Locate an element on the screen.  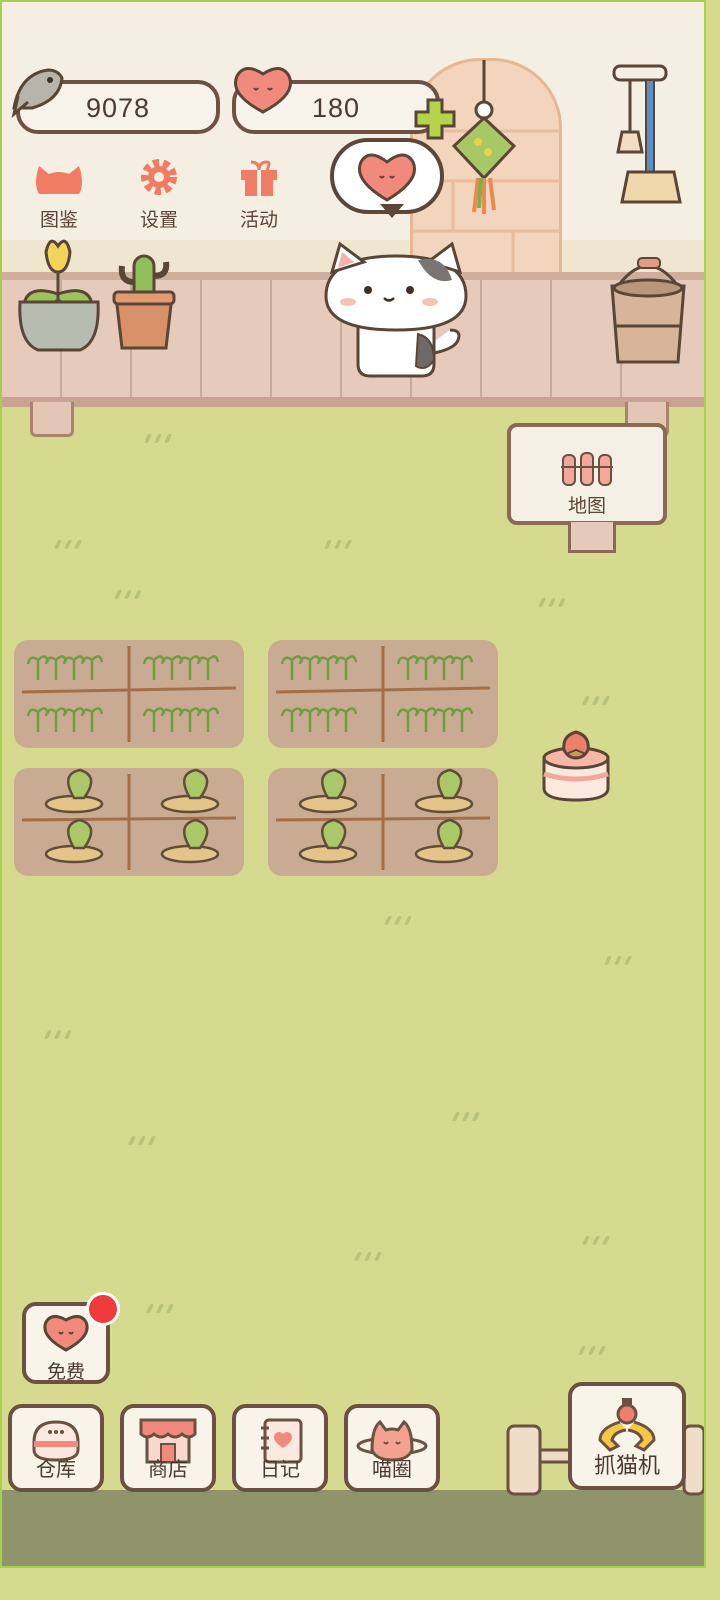
deck-post is located at coordinates (52, 419).